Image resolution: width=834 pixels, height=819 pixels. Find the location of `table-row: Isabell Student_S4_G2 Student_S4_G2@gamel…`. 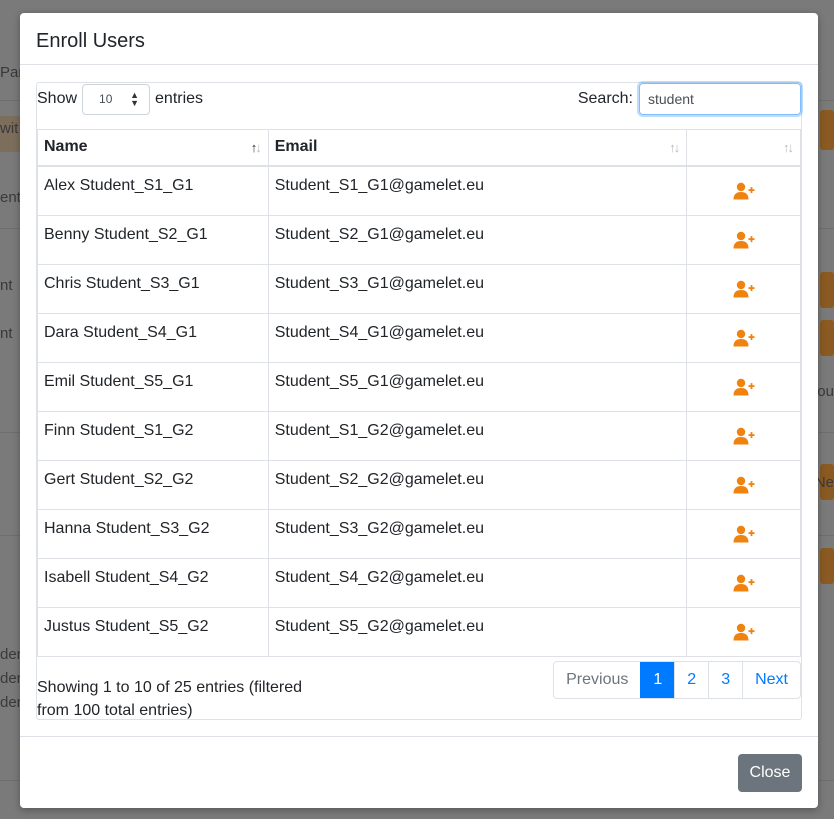

table-row: Isabell Student_S4_G2 Student_S4_G2@gamel… is located at coordinates (419, 582).